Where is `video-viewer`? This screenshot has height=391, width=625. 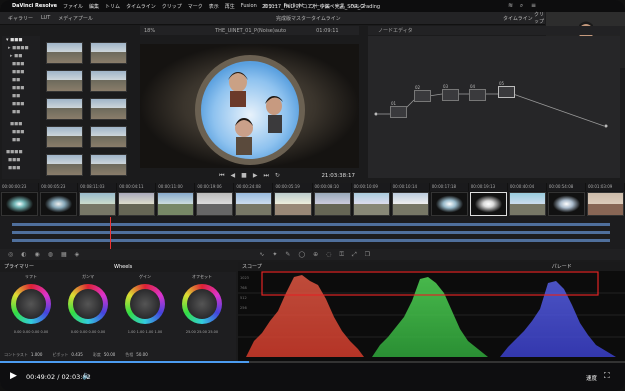
video-viewer is located at coordinates (249, 106).